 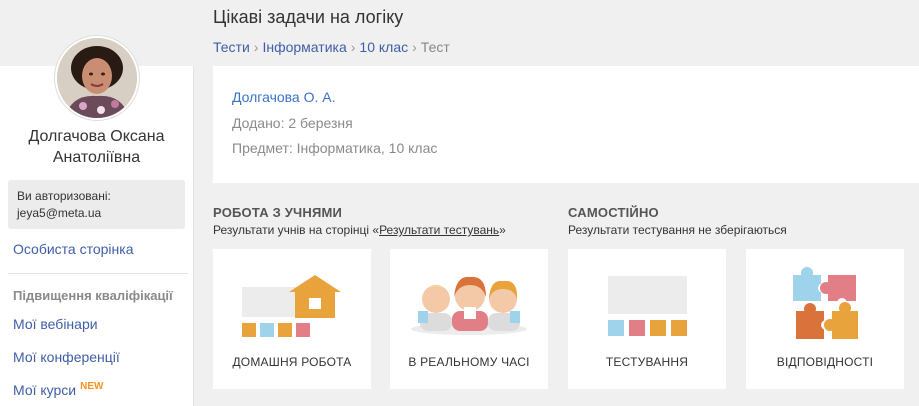 I want to click on avatar-portrait-icon, so click(x=97, y=78).